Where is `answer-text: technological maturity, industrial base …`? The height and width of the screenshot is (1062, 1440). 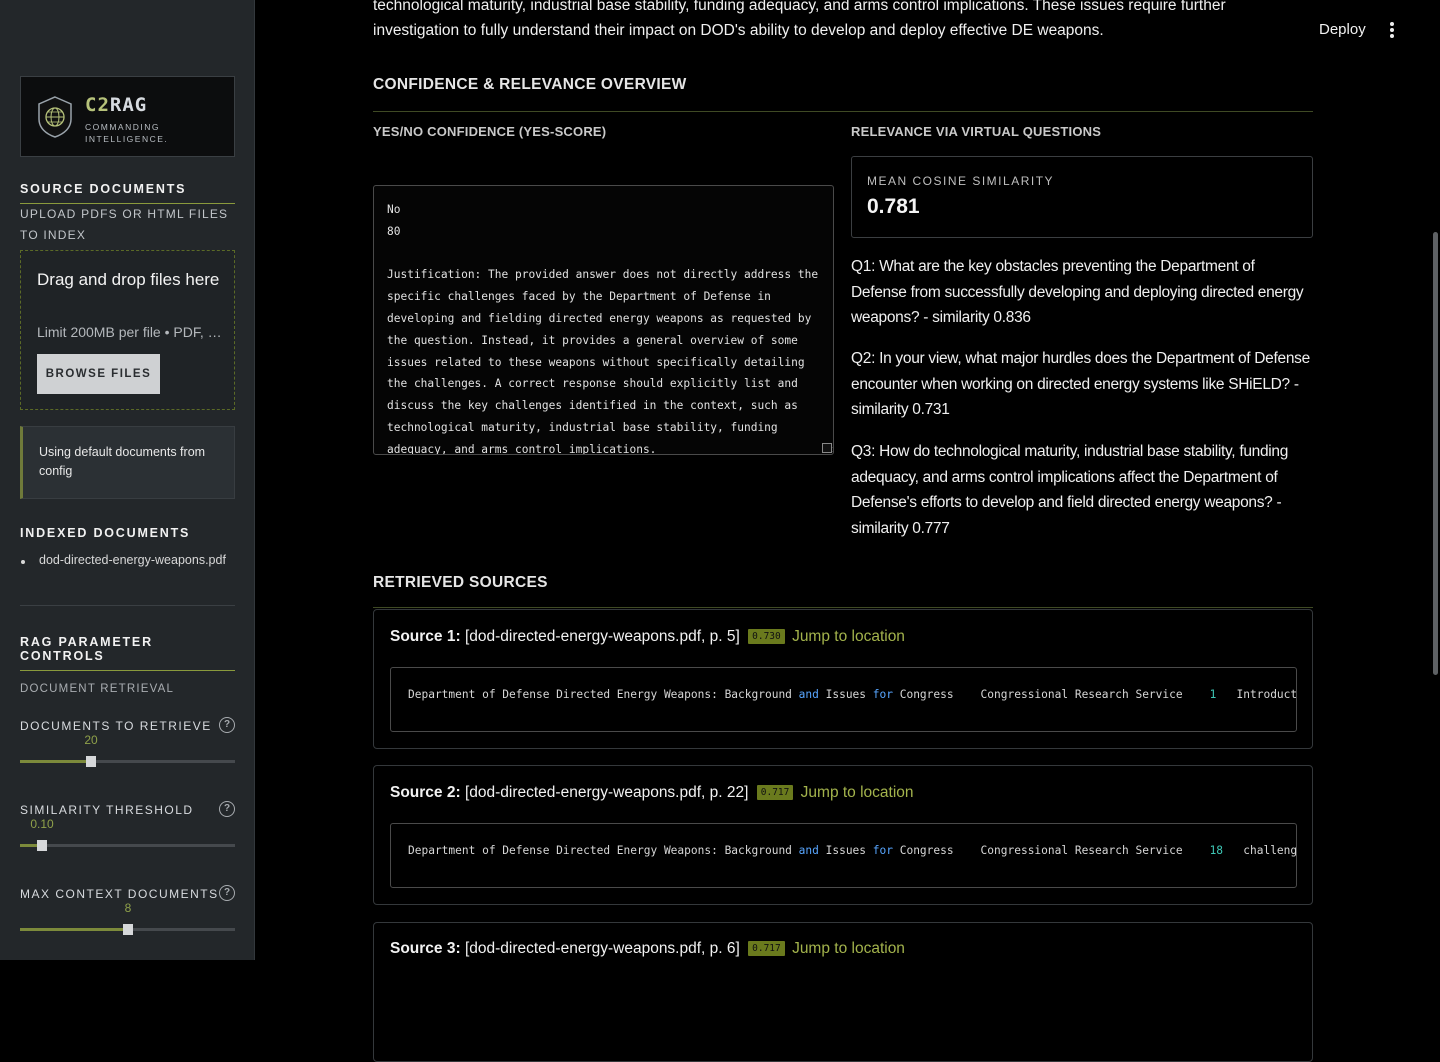
answer-text: technological maturity, industrial base … is located at coordinates (799, 19).